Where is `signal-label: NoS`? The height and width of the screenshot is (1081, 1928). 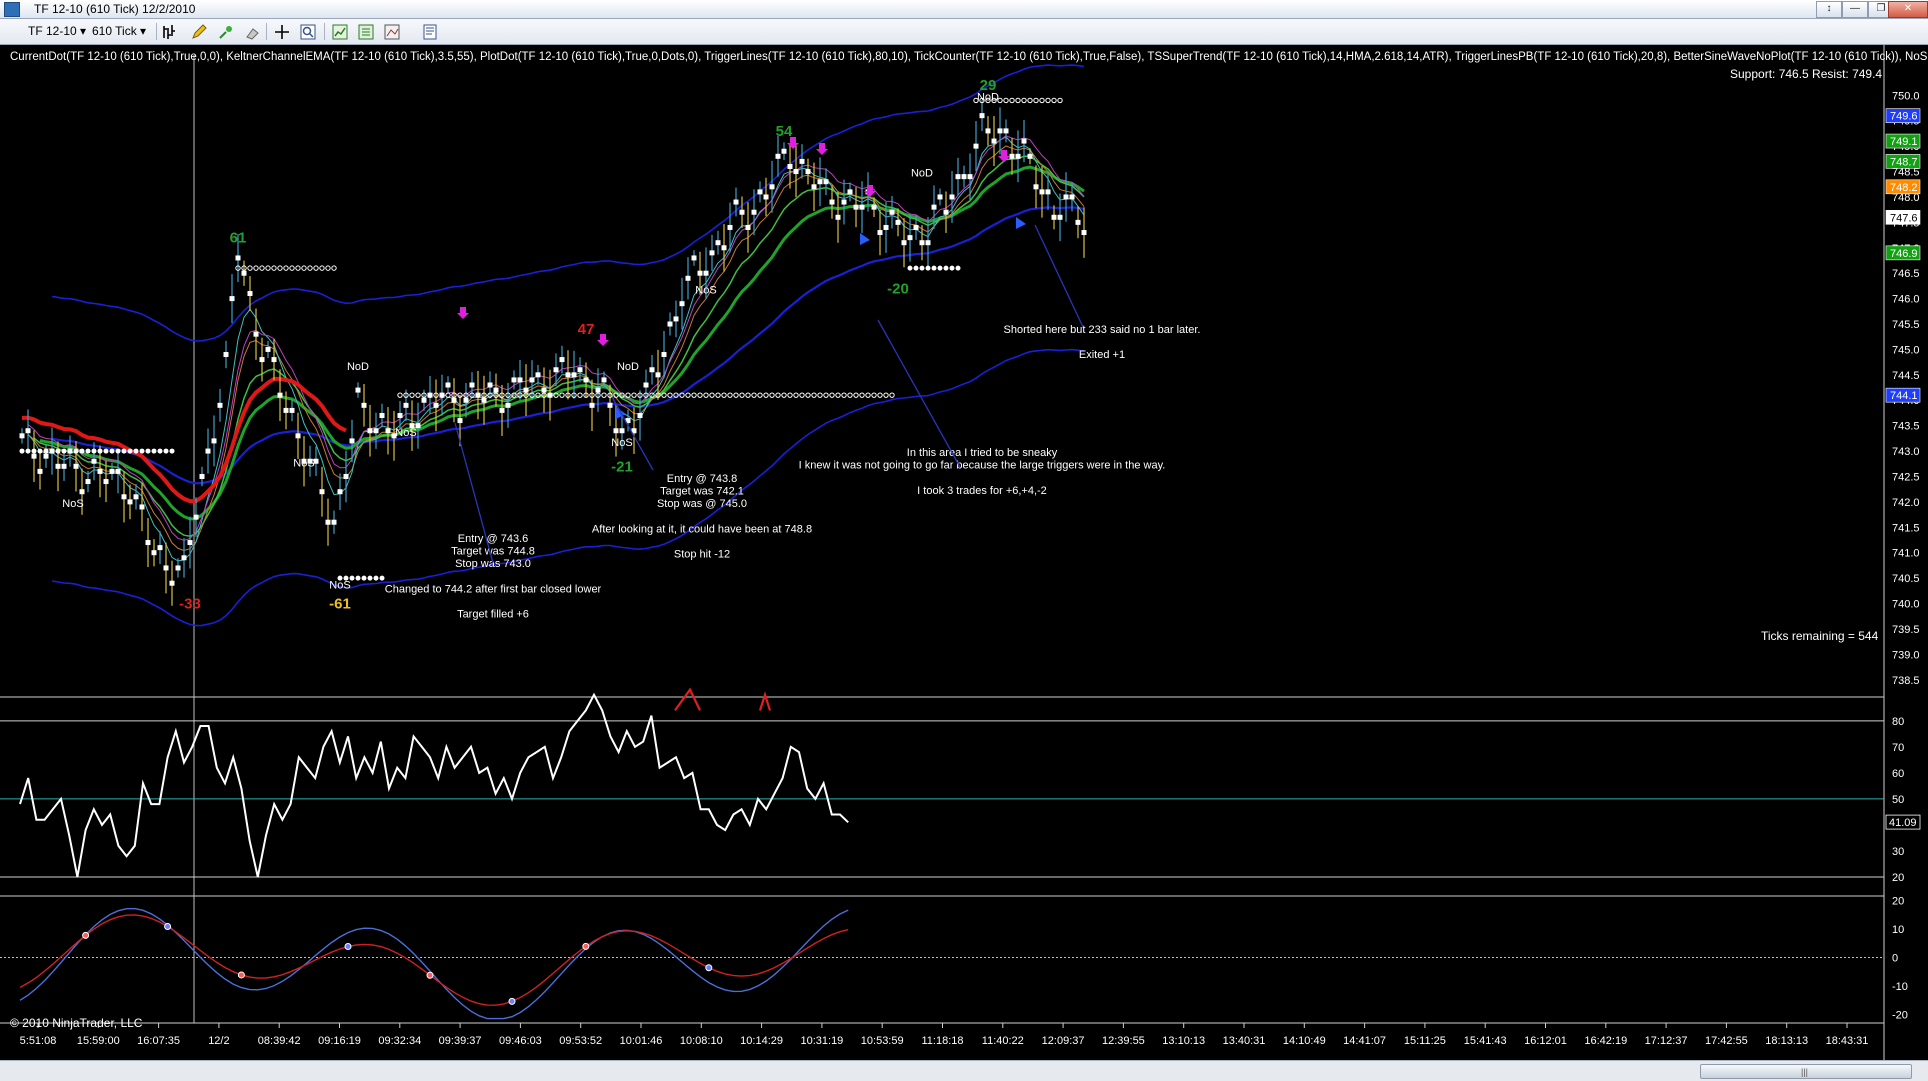 signal-label: NoS is located at coordinates (705, 291).